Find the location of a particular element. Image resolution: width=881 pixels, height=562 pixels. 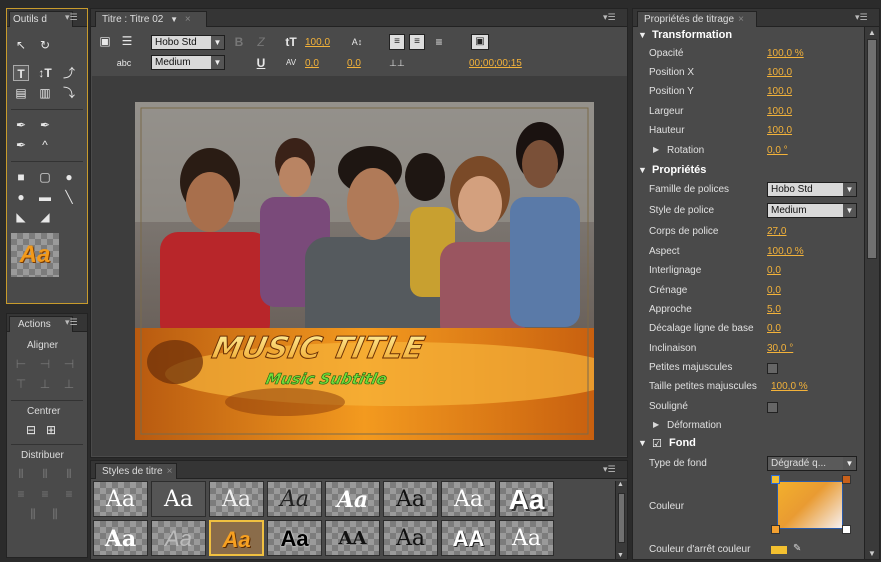

tab-title-properties: Propriétés de titrage × is located at coordinates (697, 19).